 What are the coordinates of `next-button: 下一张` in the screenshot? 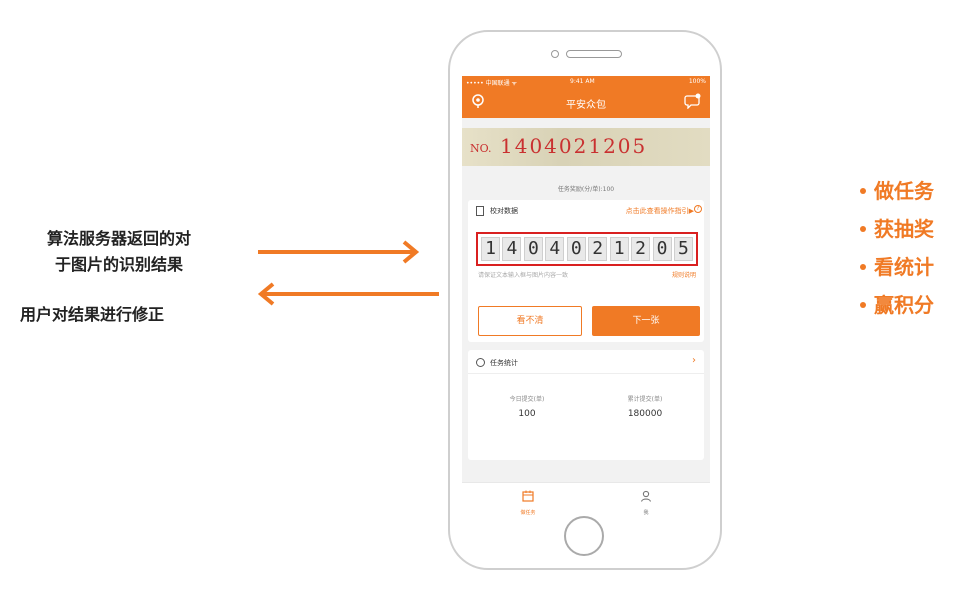 It's located at (646, 321).